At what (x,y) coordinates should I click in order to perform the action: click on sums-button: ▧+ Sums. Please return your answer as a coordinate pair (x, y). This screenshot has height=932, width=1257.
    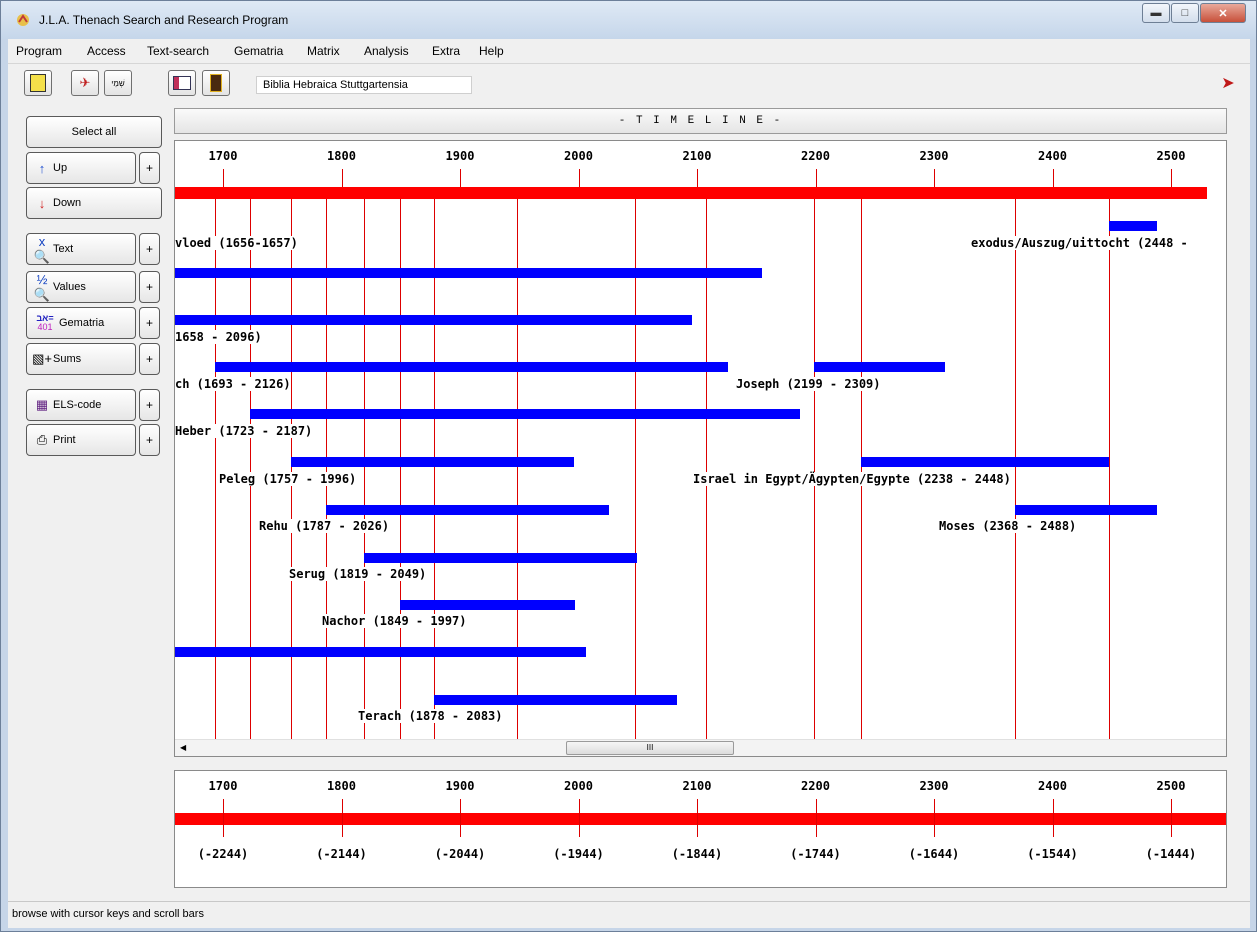
    Looking at the image, I should click on (81, 359).